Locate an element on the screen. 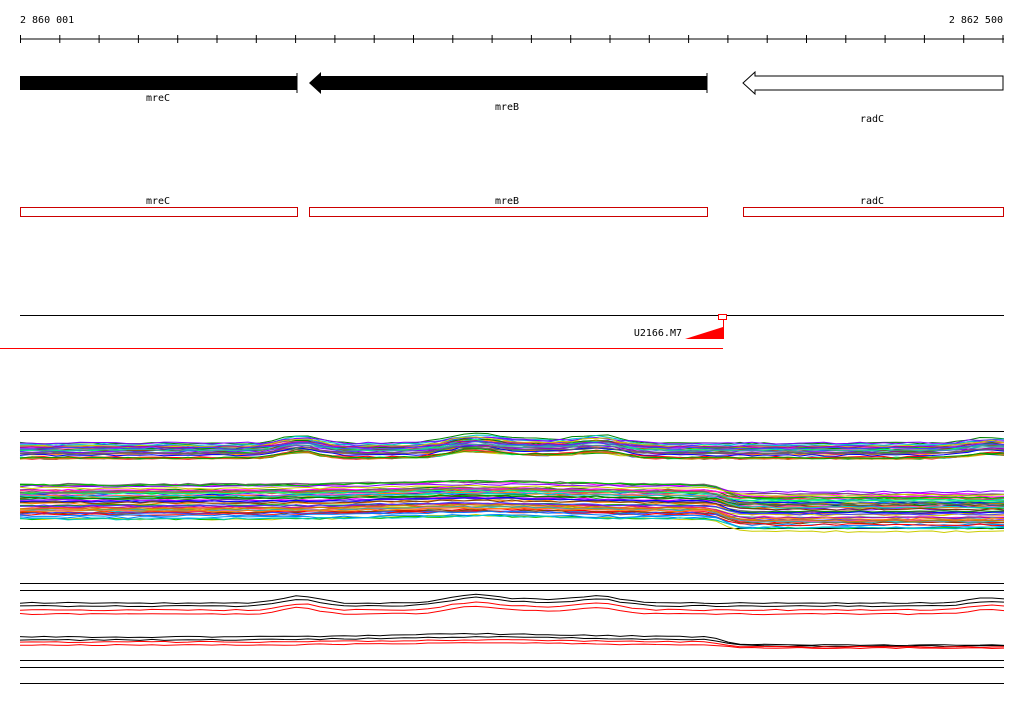 The height and width of the screenshot is (714, 1024). cds-box-mreB is located at coordinates (508, 212).